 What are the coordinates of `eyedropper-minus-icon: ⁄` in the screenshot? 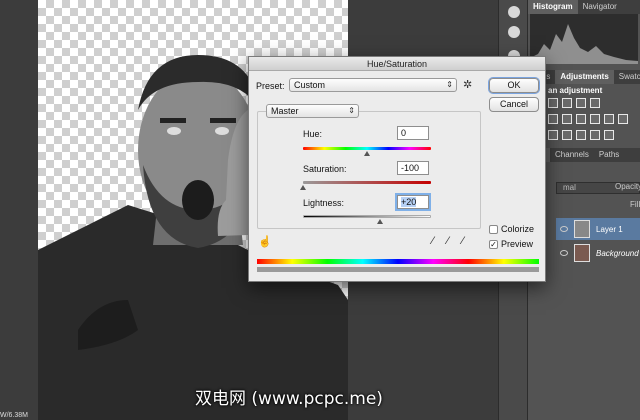 It's located at (463, 241).